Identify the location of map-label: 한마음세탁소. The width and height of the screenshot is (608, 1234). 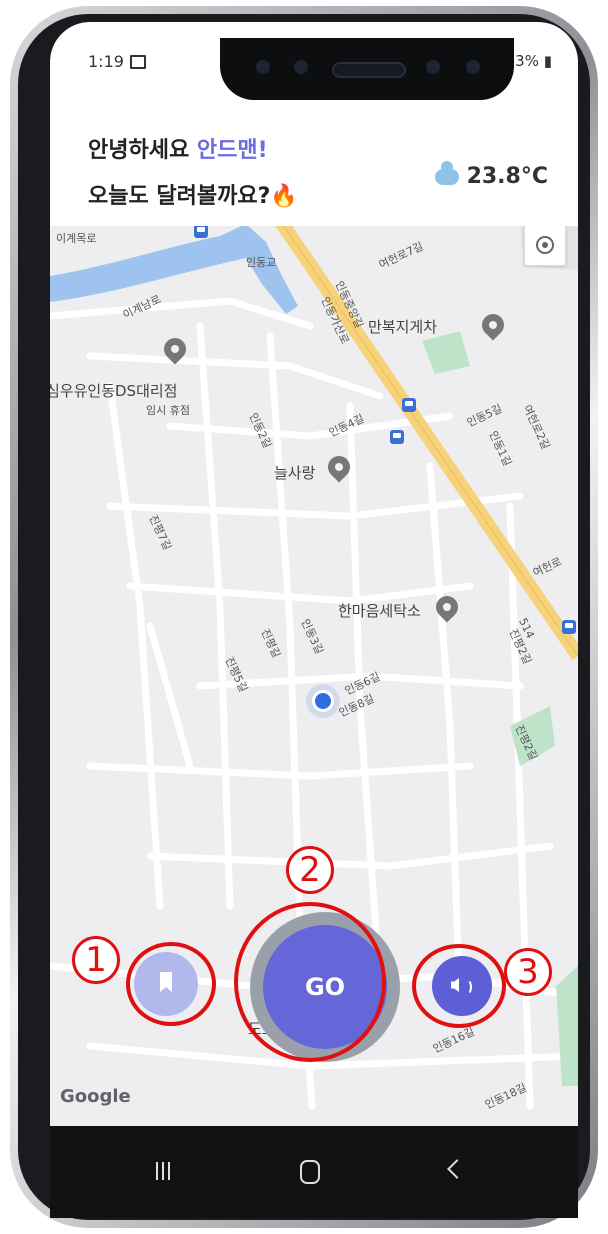
(379, 611).